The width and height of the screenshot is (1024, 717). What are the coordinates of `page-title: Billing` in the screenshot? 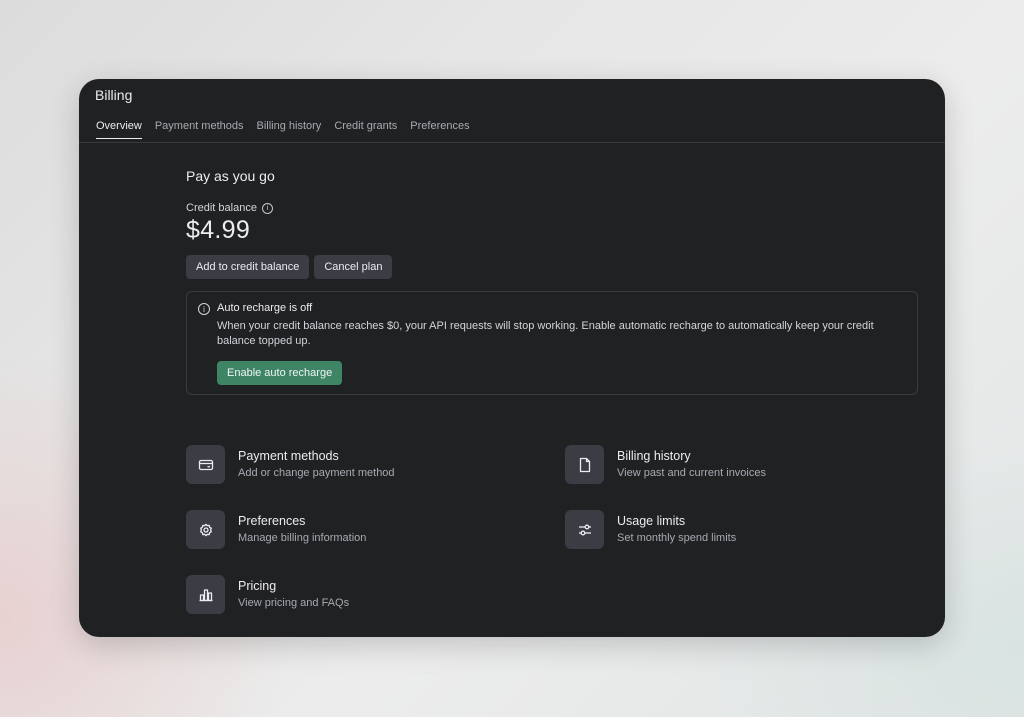 It's located at (114, 95).